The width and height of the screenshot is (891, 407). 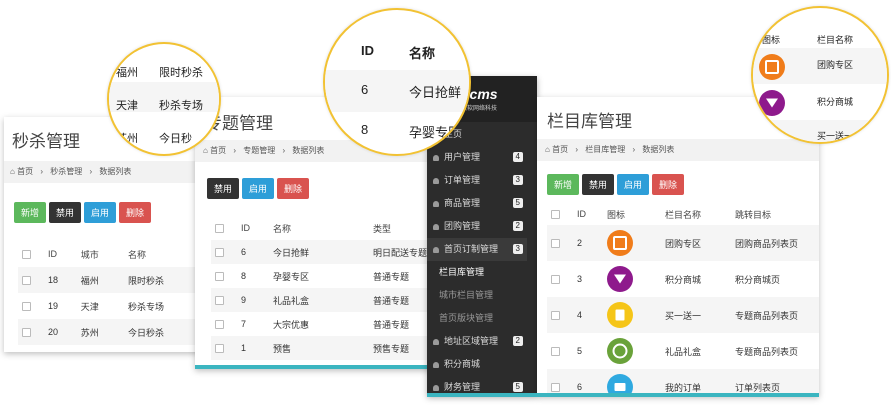 I want to click on breadcrumb-parent: 秒杀管理, so click(x=66, y=171).